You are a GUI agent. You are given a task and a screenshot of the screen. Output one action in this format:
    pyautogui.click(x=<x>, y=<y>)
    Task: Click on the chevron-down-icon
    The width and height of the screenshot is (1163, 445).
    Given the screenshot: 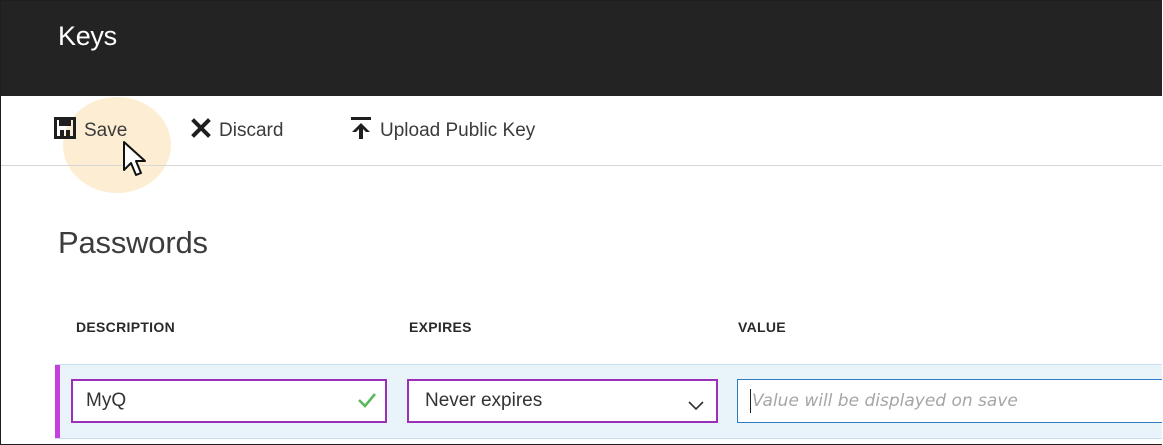 What is the action you would take?
    pyautogui.click(x=696, y=406)
    